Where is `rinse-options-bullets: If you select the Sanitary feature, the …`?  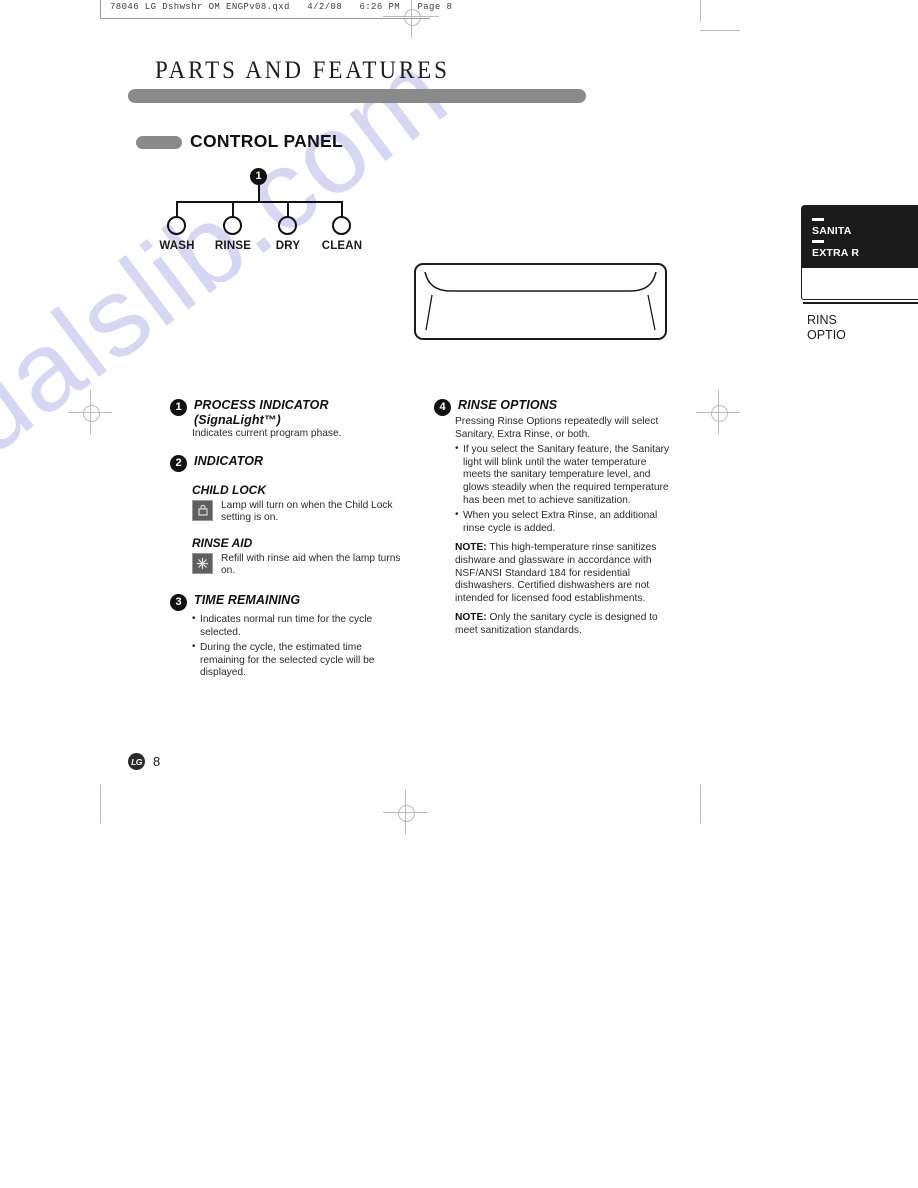
rinse-options-bullets: If you select the Sanitary feature, the … is located at coordinates (564, 489).